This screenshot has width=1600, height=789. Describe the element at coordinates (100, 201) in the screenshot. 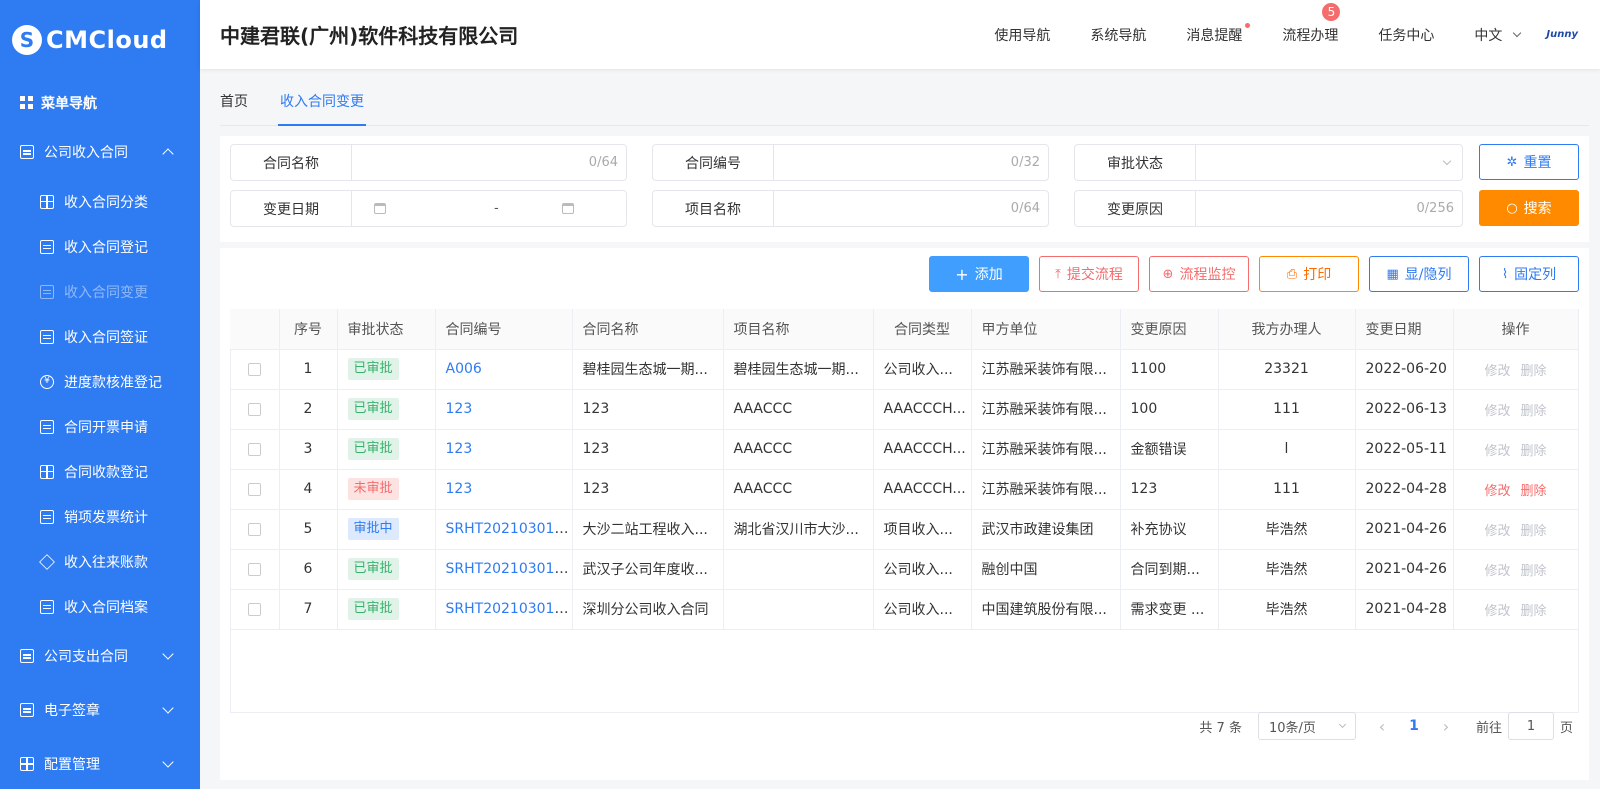

I see `sidebar-item-contract-category: 收入合同分类` at that location.